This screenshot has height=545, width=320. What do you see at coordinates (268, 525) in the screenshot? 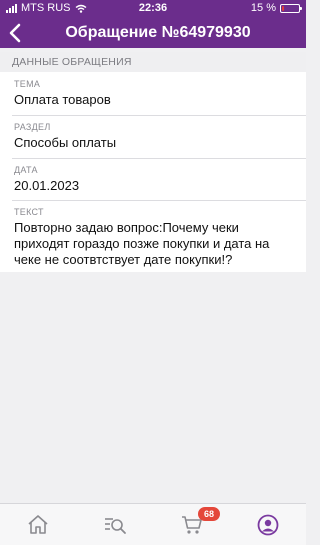
I see `profile-icon` at bounding box center [268, 525].